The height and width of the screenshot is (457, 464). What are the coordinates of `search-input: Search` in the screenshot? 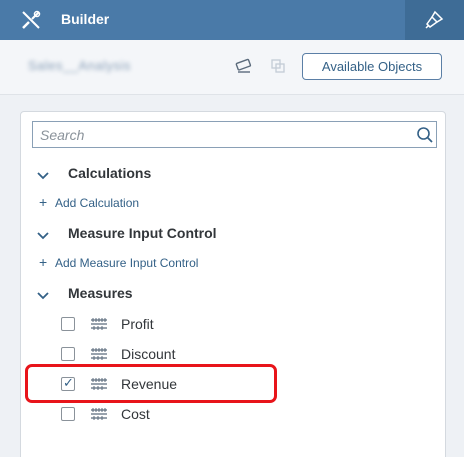 It's located at (234, 134).